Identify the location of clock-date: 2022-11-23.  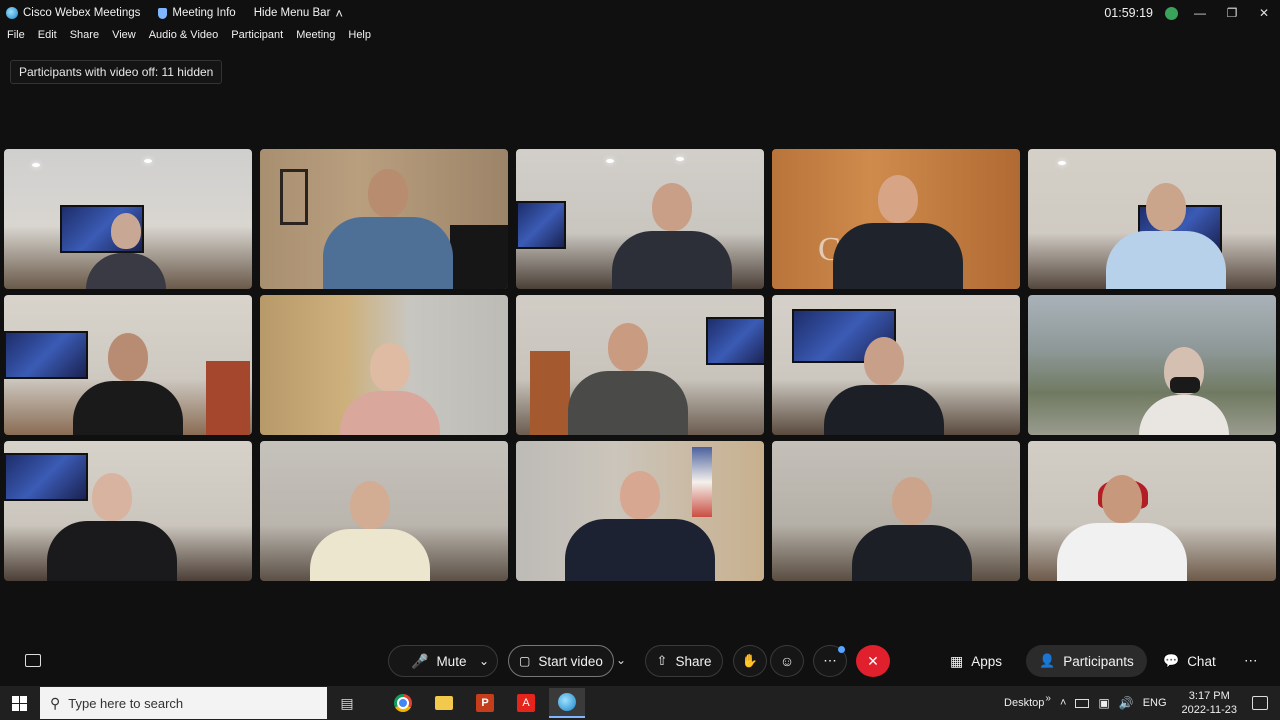
(1209, 710).